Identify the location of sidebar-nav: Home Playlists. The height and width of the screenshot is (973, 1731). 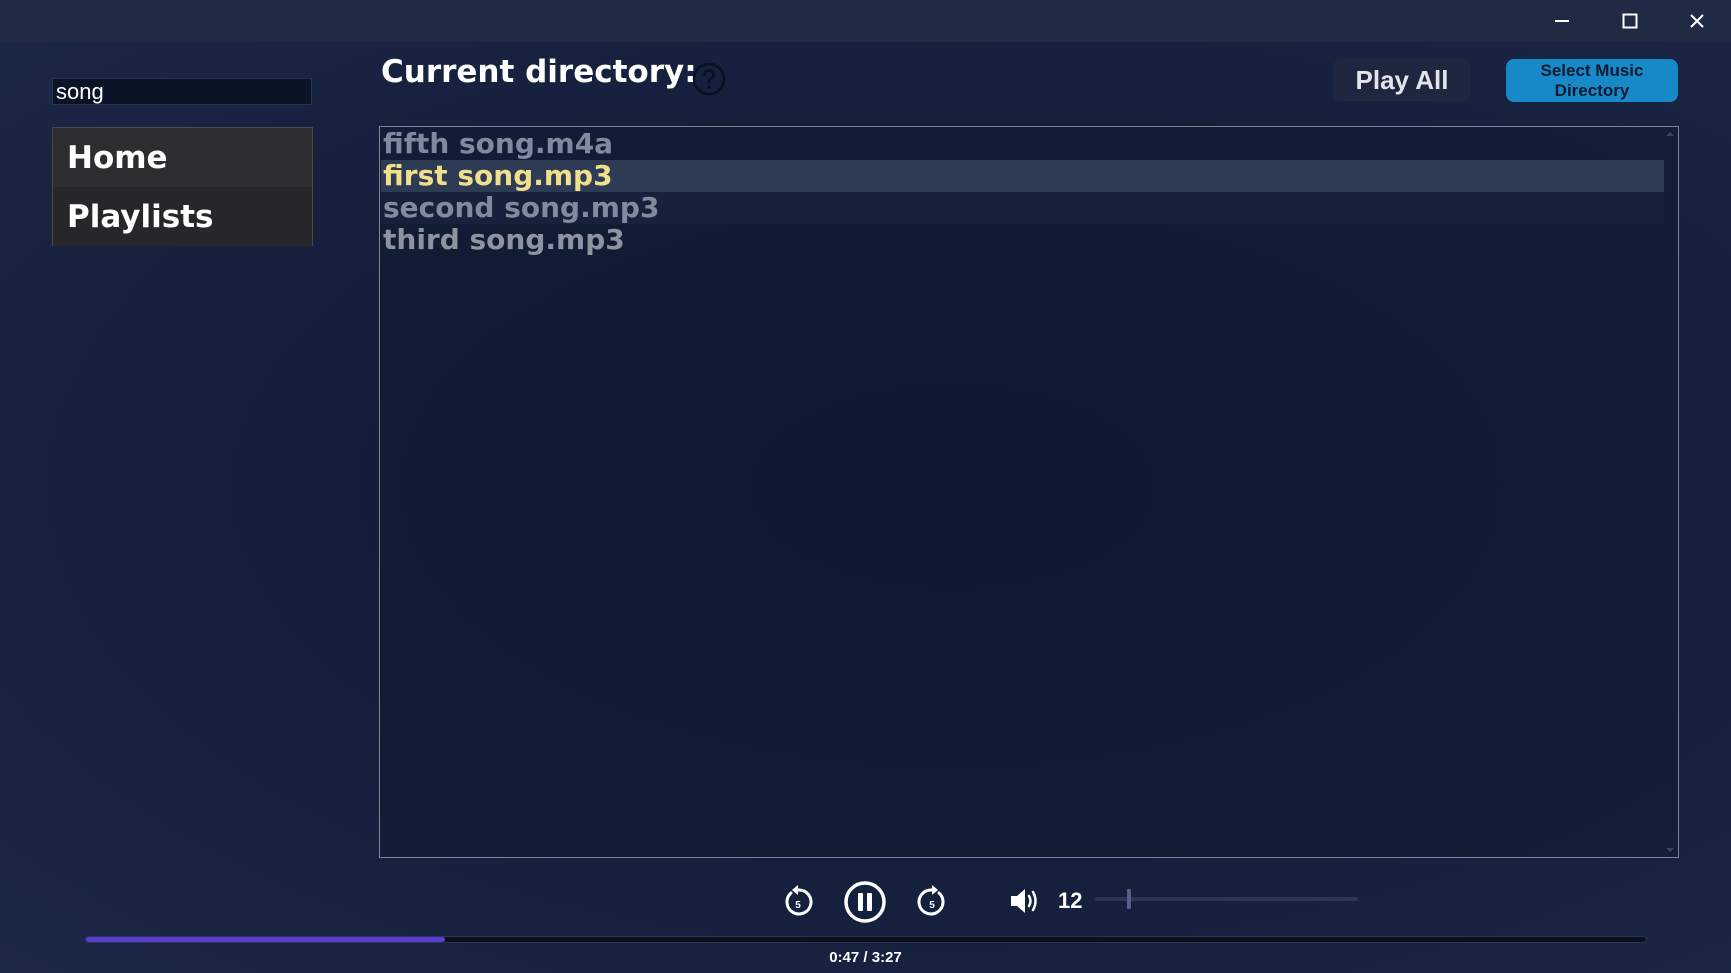
(182, 186).